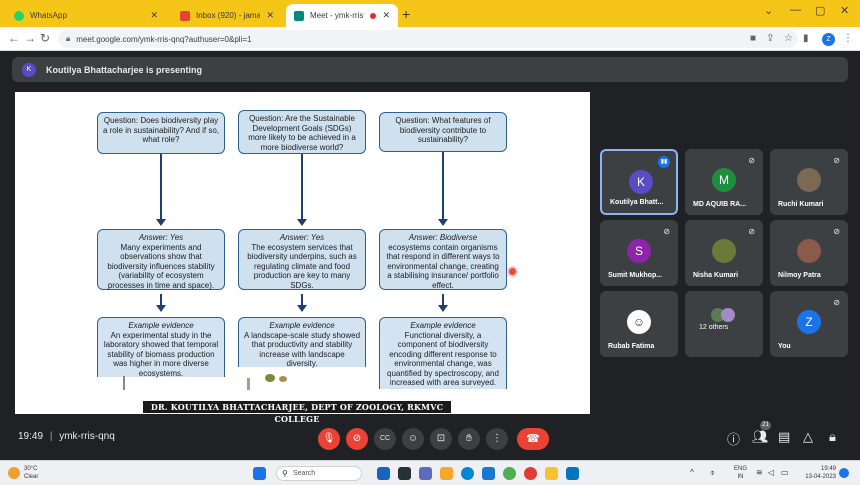  What do you see at coordinates (467, 473) in the screenshot?
I see `edge-icon` at bounding box center [467, 473].